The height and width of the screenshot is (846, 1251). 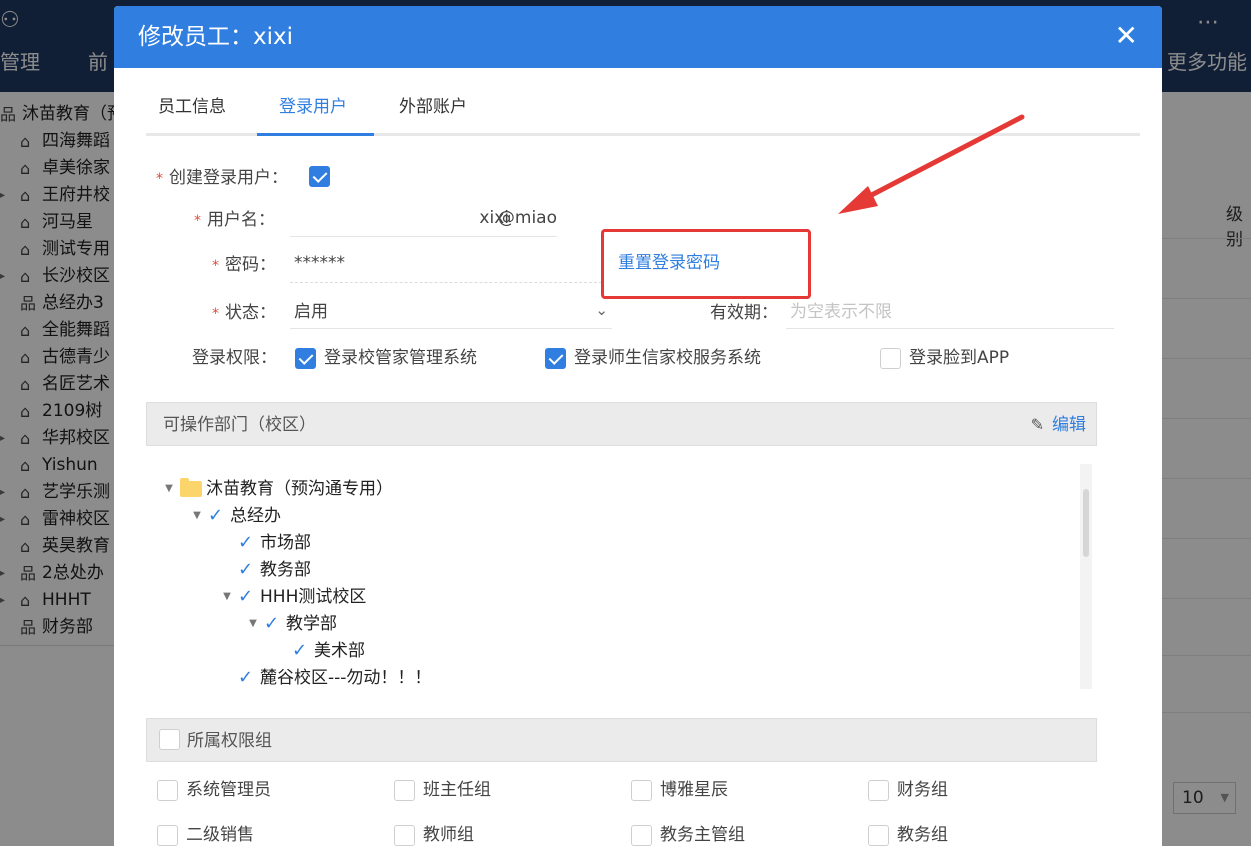 I want to click on create-login-checkbox, so click(x=319, y=176).